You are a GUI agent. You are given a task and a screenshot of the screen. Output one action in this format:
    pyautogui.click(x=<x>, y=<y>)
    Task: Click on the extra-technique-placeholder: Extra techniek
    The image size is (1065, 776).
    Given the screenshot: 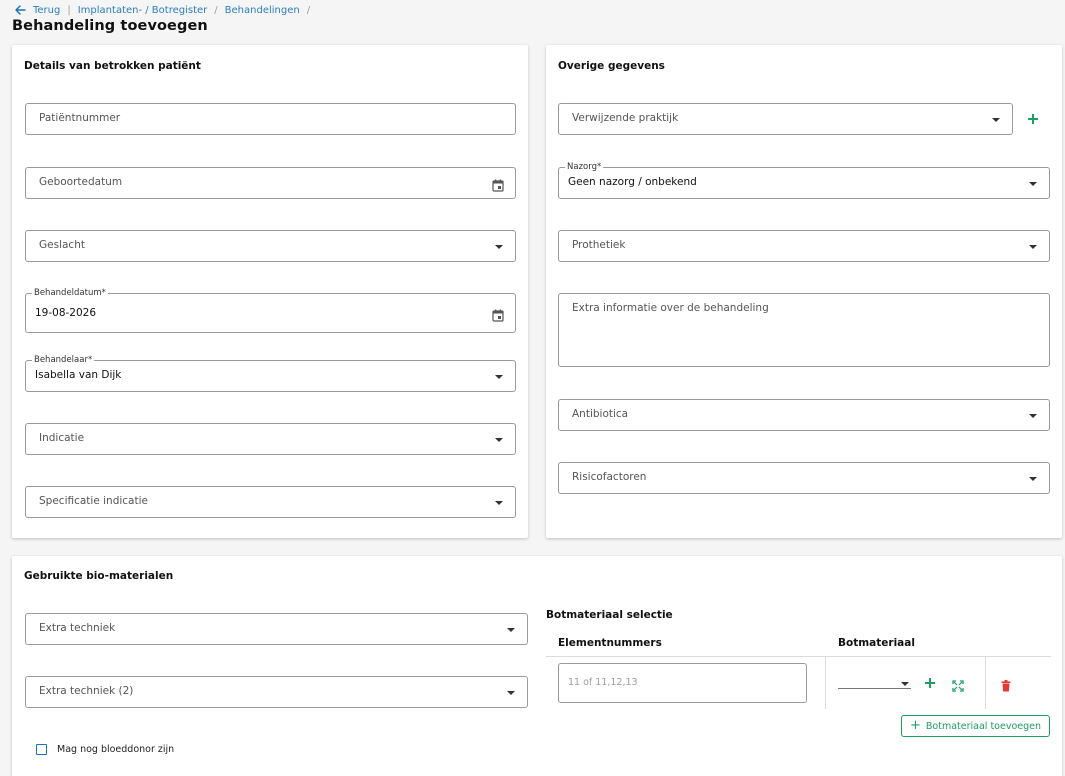 What is the action you would take?
    pyautogui.click(x=77, y=628)
    